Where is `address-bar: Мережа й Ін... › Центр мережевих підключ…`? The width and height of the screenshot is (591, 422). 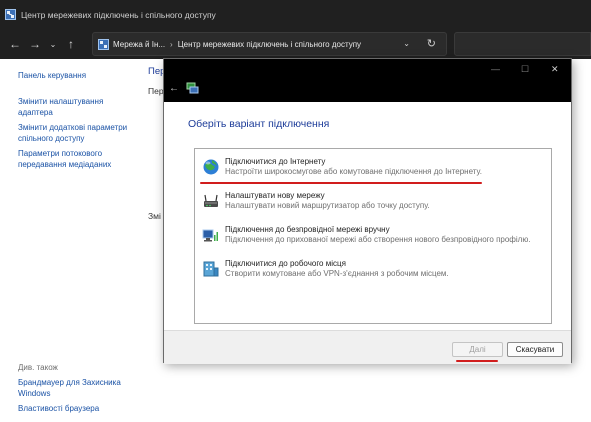 address-bar: Мережа й Ін... › Центр мережевих підключ… is located at coordinates (269, 44).